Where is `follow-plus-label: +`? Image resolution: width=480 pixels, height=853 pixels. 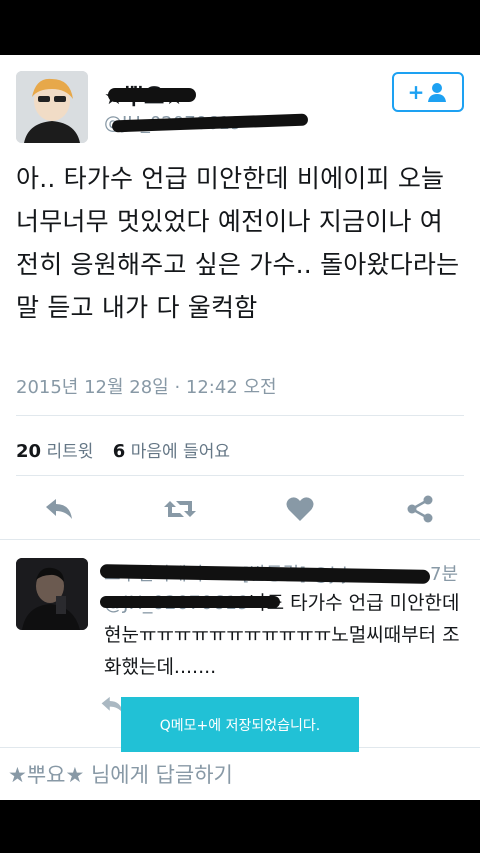
follow-plus-label: + is located at coordinates (416, 92).